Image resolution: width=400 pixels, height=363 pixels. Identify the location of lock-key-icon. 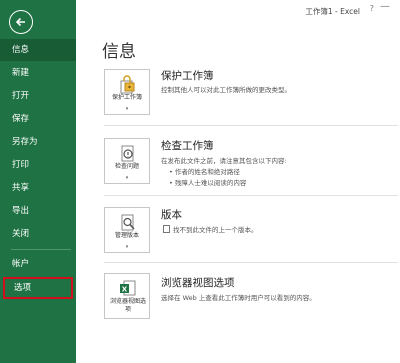
(127, 84).